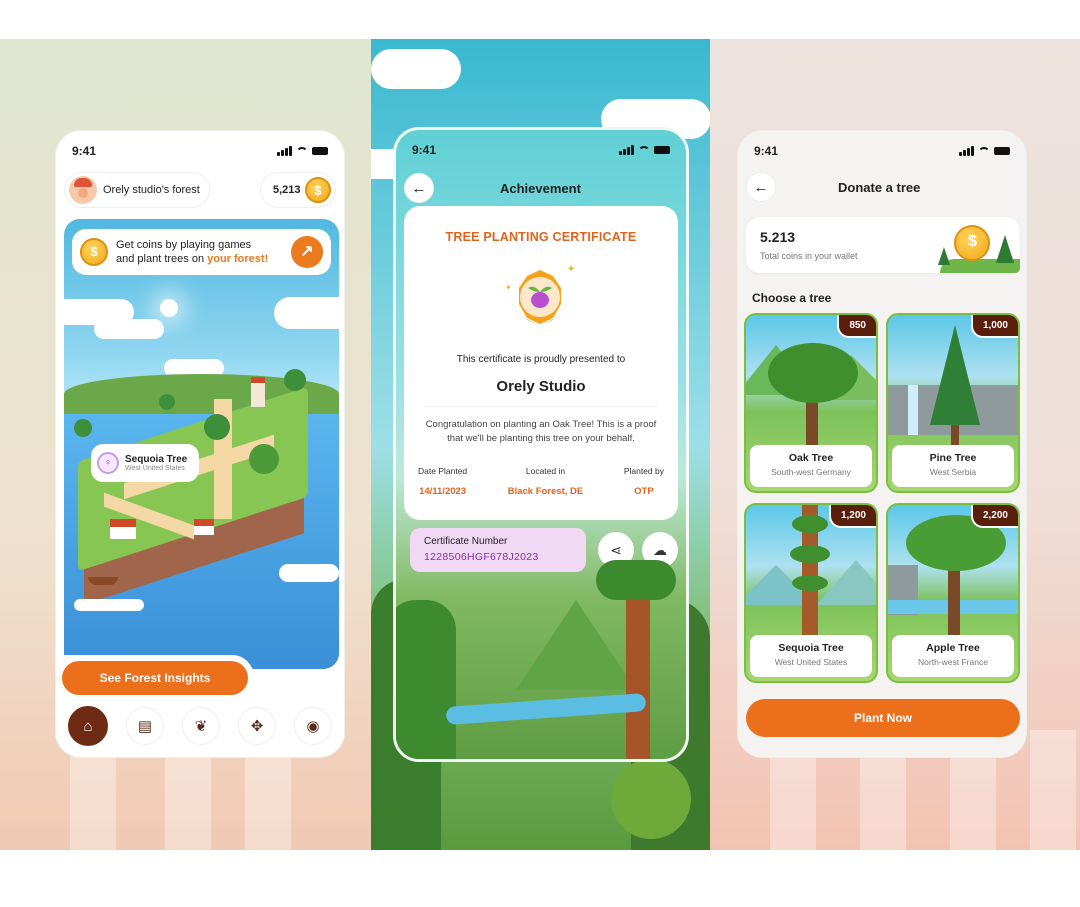  What do you see at coordinates (540, 294) in the screenshot?
I see `certificate-badge-icon: ✦ ✦` at bounding box center [540, 294].